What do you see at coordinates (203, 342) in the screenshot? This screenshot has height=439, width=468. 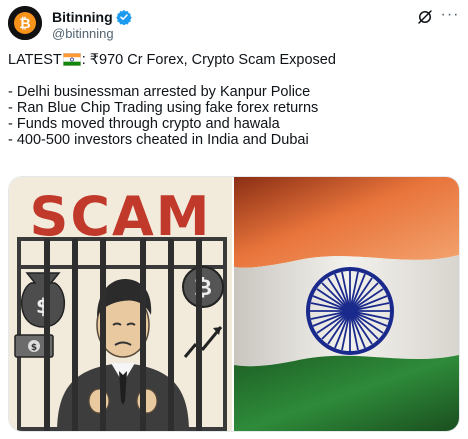 I see `rising-chart-icon` at bounding box center [203, 342].